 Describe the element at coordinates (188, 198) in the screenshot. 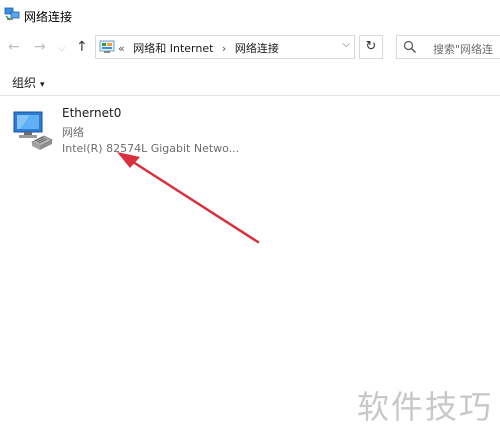

I see `annotation-arrow` at that location.